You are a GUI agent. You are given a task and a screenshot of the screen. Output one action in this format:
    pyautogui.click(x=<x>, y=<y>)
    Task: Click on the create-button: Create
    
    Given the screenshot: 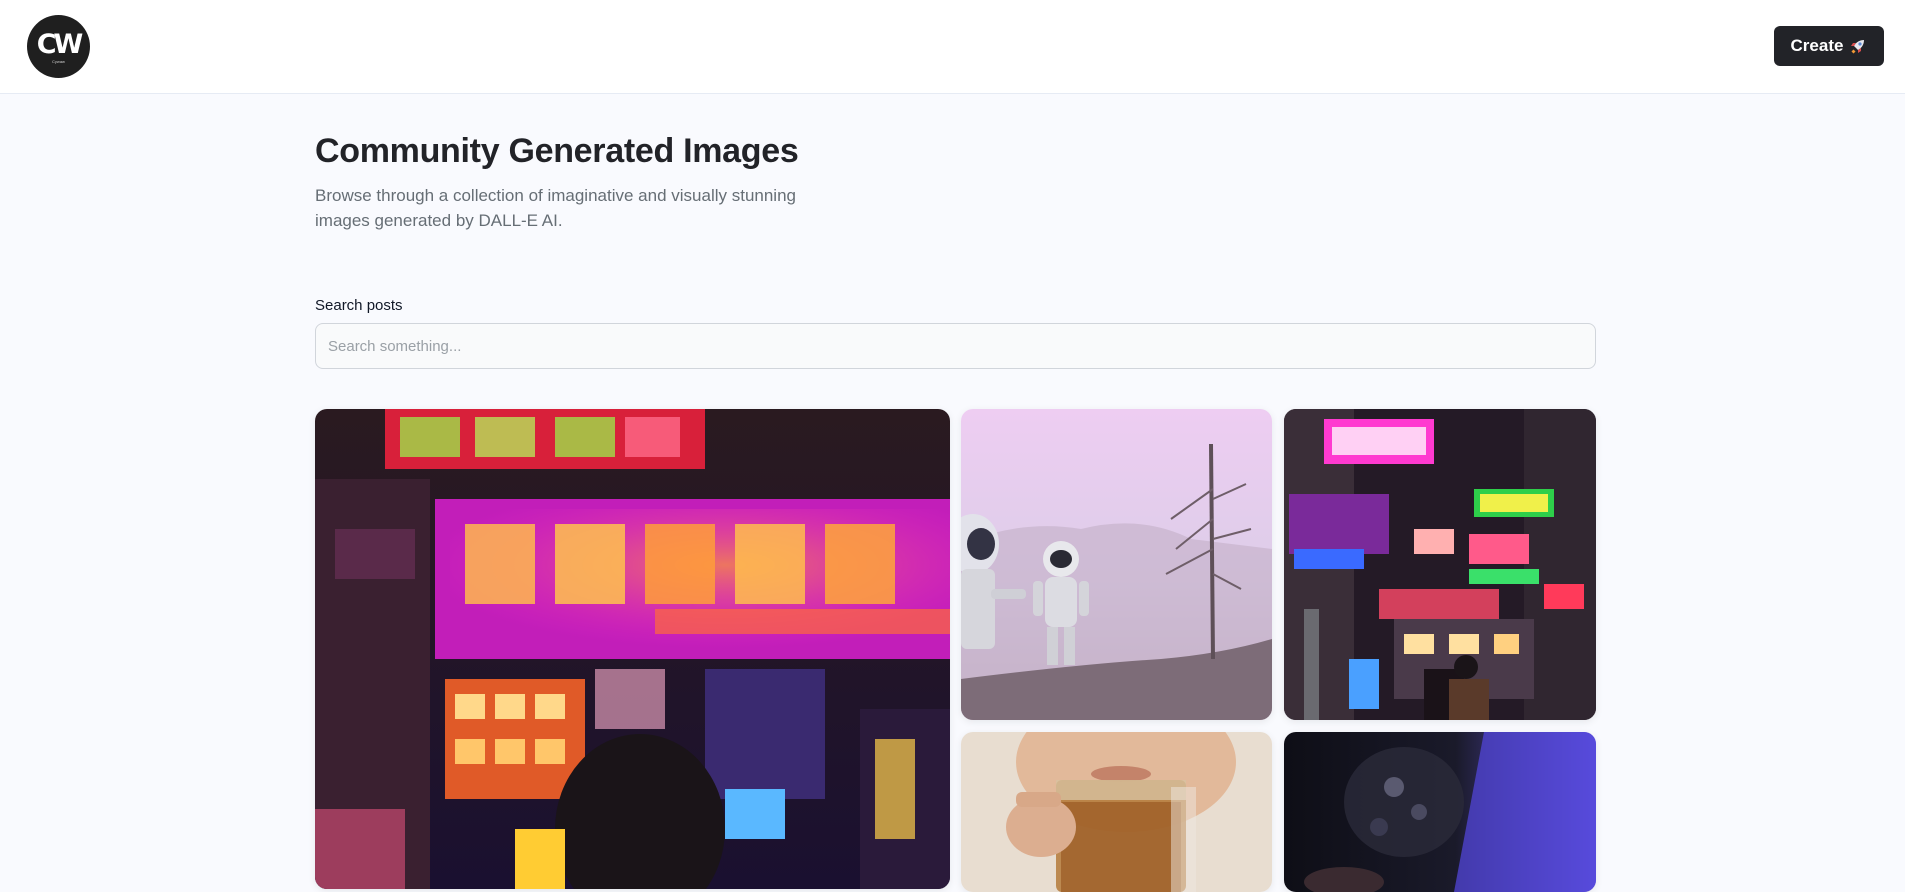 What is the action you would take?
    pyautogui.click(x=1829, y=46)
    